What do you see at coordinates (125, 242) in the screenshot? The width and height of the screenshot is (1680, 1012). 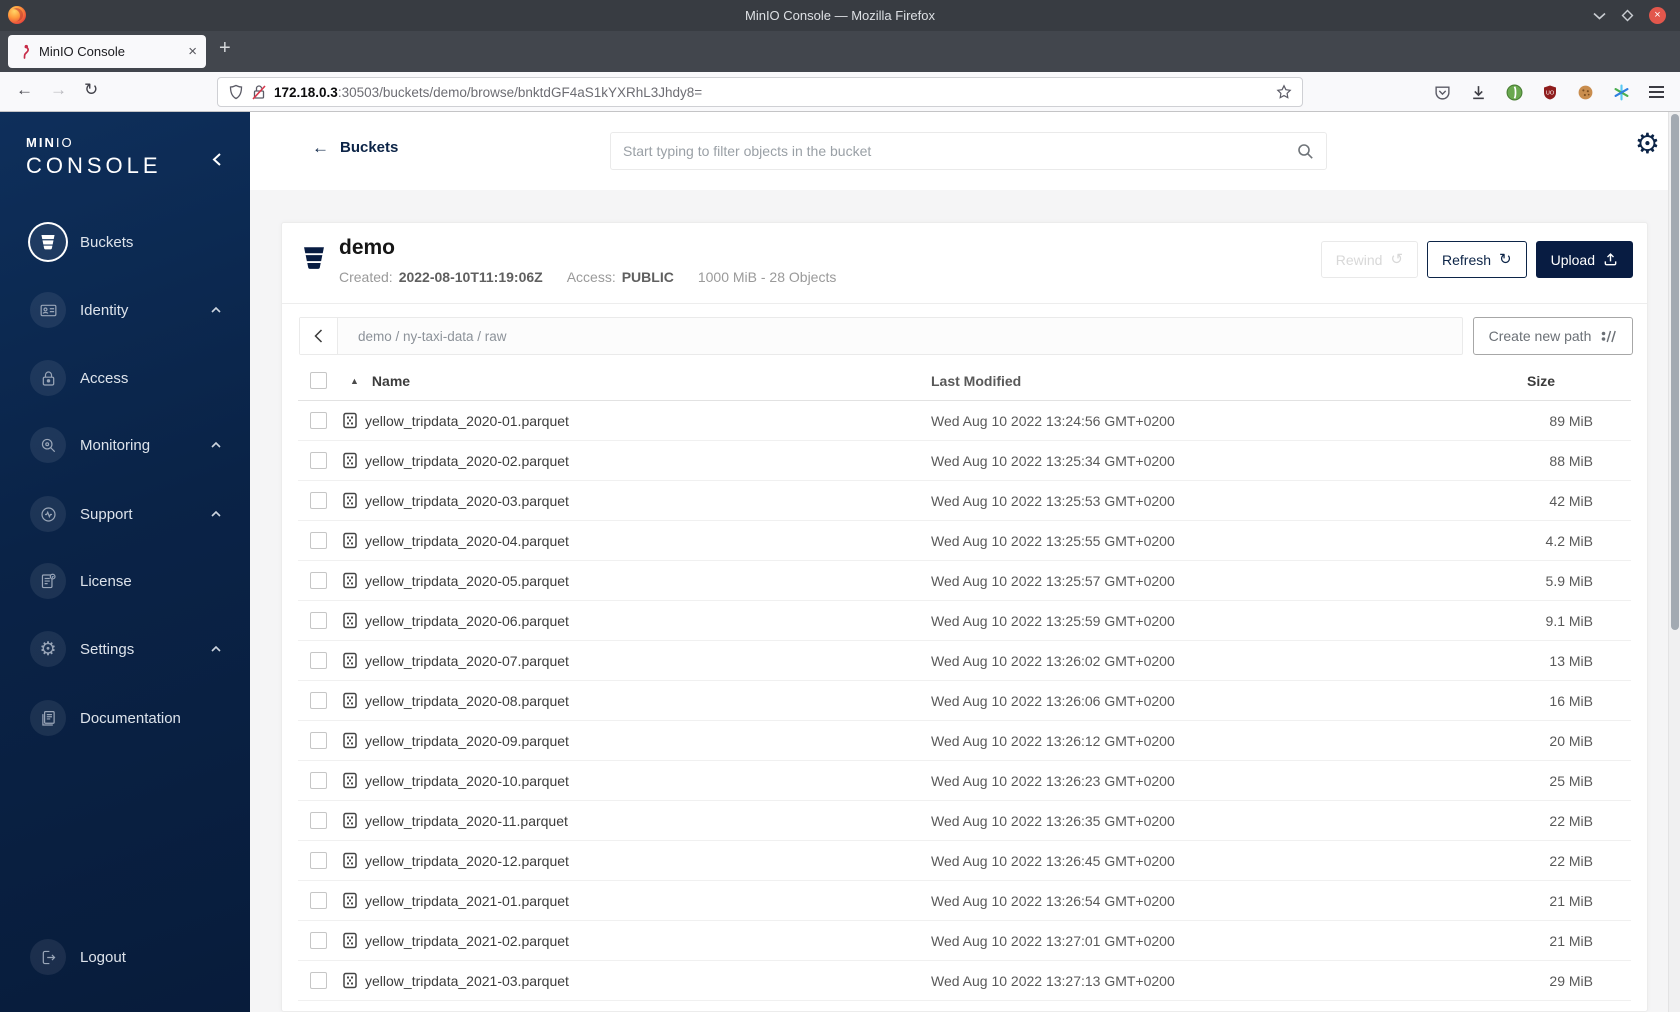 I see `sidebar-item-buckets: Buckets` at bounding box center [125, 242].